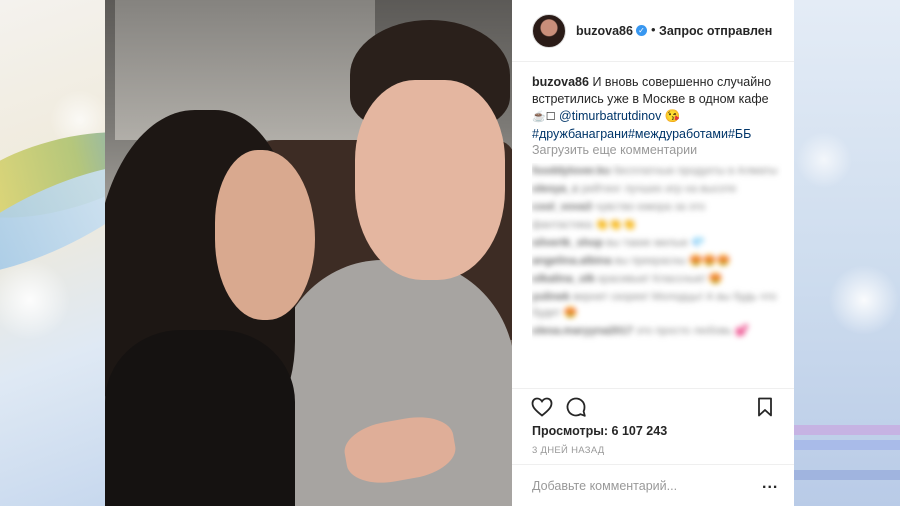 This screenshot has width=900, height=506. I want to click on list-item: olesya_c рейтинг лучших игр на высоте, so click(657, 189).